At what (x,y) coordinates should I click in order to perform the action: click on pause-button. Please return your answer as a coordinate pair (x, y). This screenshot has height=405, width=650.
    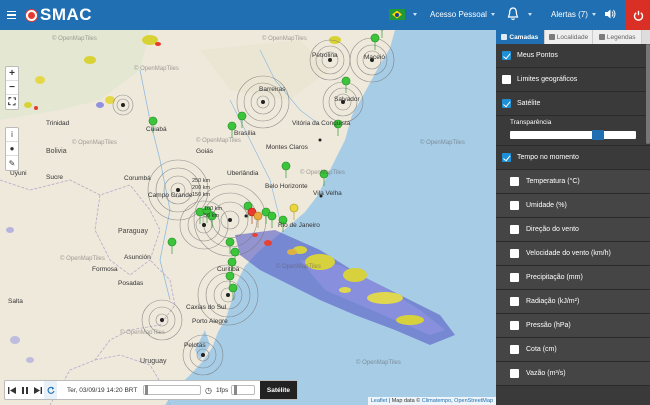
    Looking at the image, I should click on (24, 390).